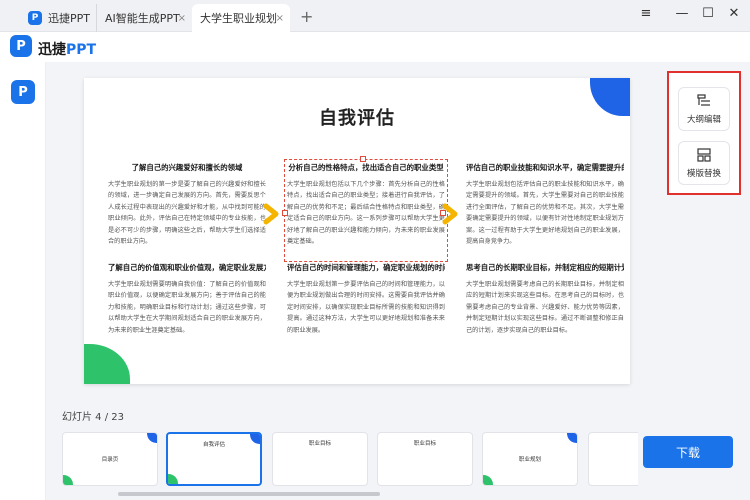 The image size is (750, 500). I want to click on tools-panel: 大纲编辑 模版替换, so click(704, 133).